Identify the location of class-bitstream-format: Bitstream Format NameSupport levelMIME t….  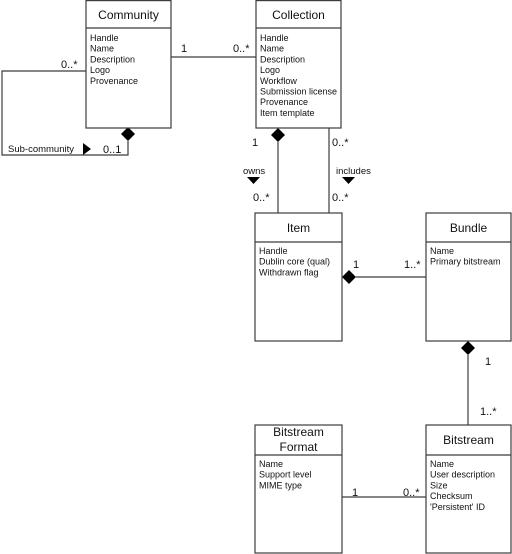
(298, 489).